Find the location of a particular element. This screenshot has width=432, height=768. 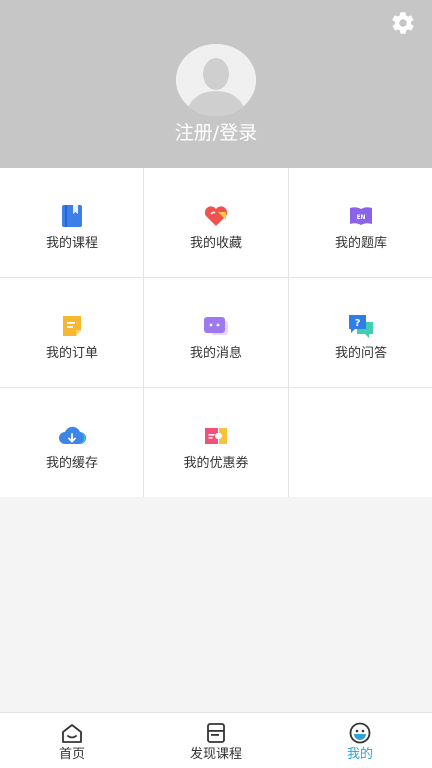

login-register-link: 注册/登录 is located at coordinates (216, 133).